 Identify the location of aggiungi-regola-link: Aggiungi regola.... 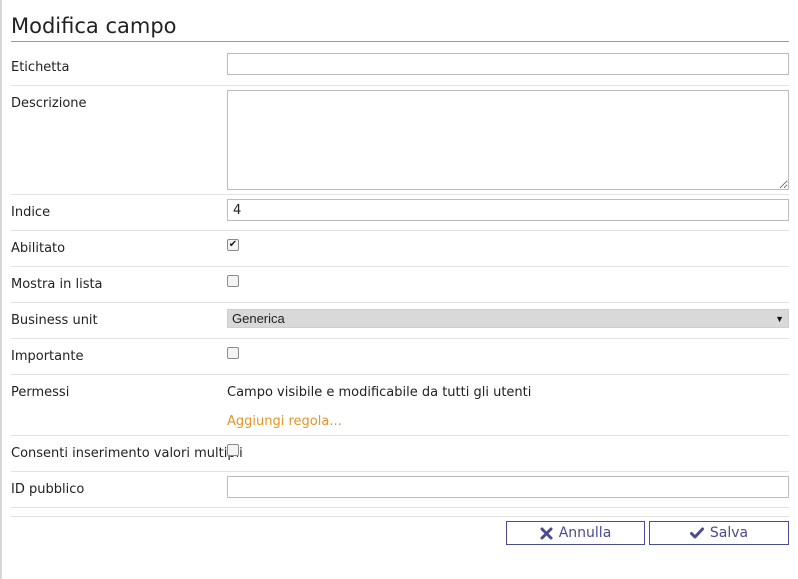
(508, 415).